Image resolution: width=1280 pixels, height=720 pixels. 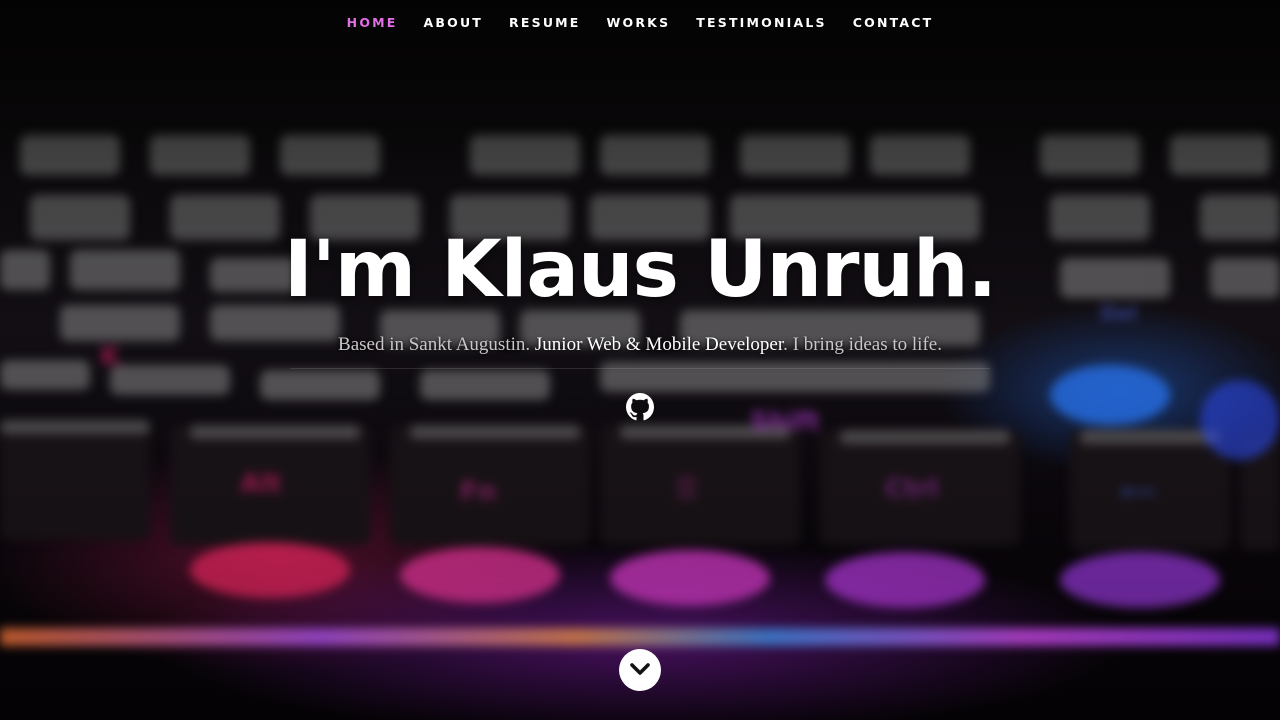 What do you see at coordinates (893, 23) in the screenshot?
I see `nav-item-contact: CONTACT` at bounding box center [893, 23].